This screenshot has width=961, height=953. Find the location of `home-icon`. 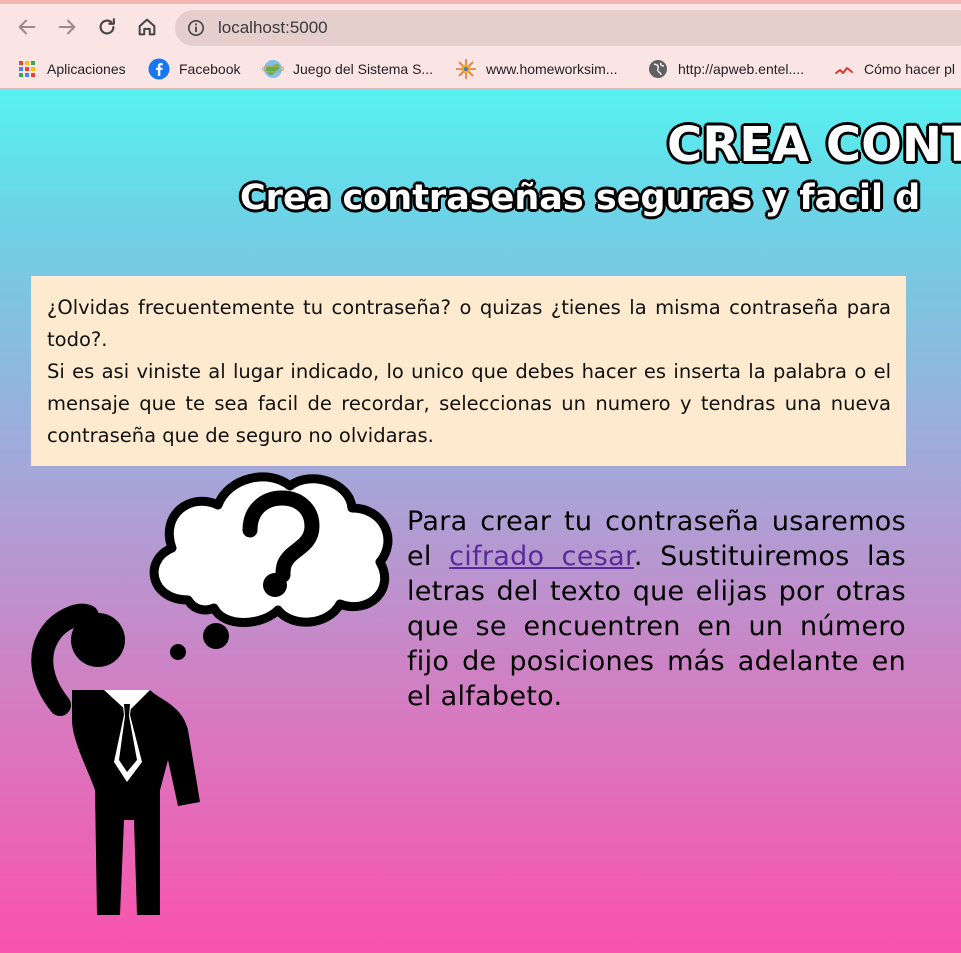

home-icon is located at coordinates (147, 27).